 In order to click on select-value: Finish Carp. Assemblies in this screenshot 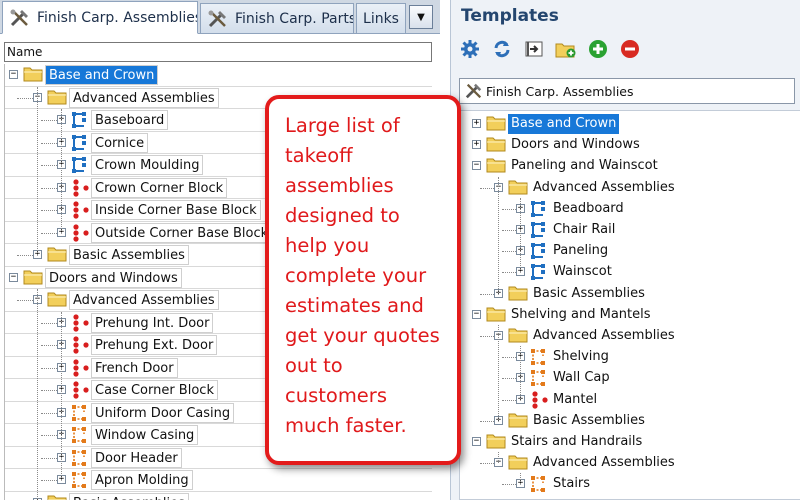, I will do `click(560, 91)`.